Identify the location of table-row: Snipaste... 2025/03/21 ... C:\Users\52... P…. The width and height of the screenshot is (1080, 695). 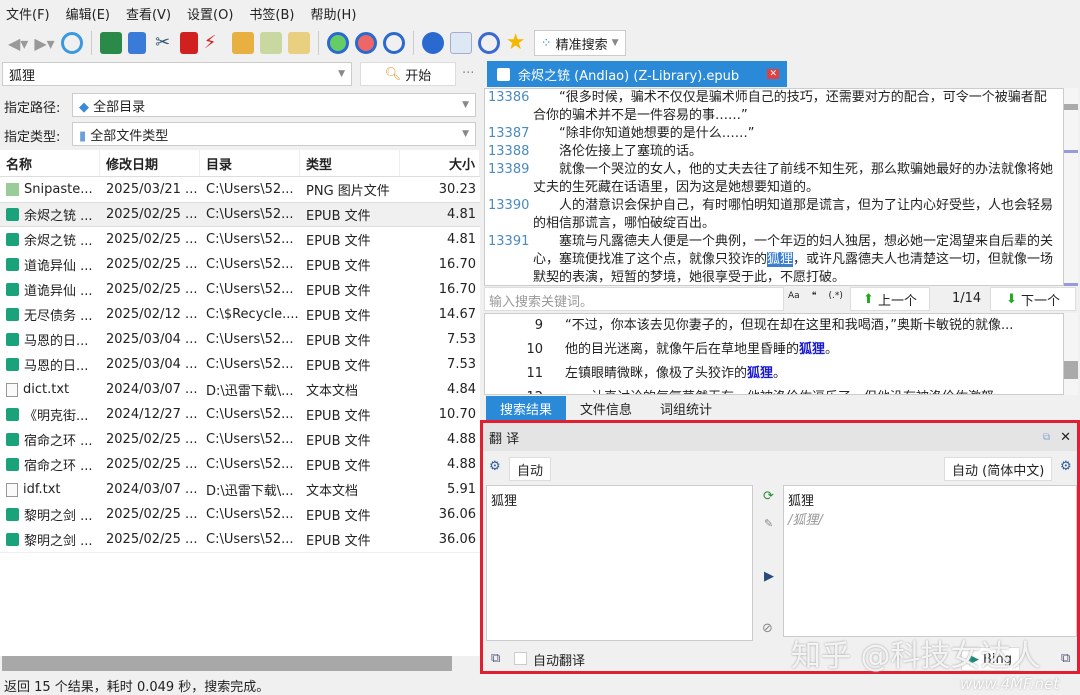
(240, 189).